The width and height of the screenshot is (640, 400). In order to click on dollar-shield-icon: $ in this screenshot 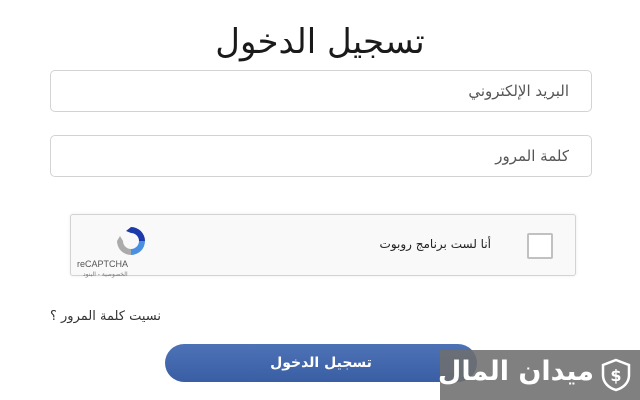, I will do `click(616, 375)`.